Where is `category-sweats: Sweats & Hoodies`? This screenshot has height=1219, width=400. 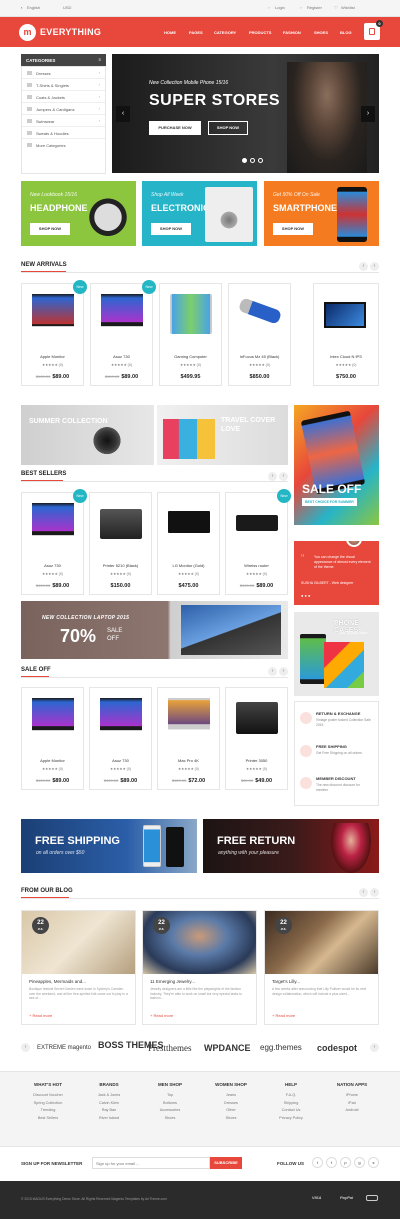
category-sweats: Sweats & Hoodies is located at coordinates (63, 133).